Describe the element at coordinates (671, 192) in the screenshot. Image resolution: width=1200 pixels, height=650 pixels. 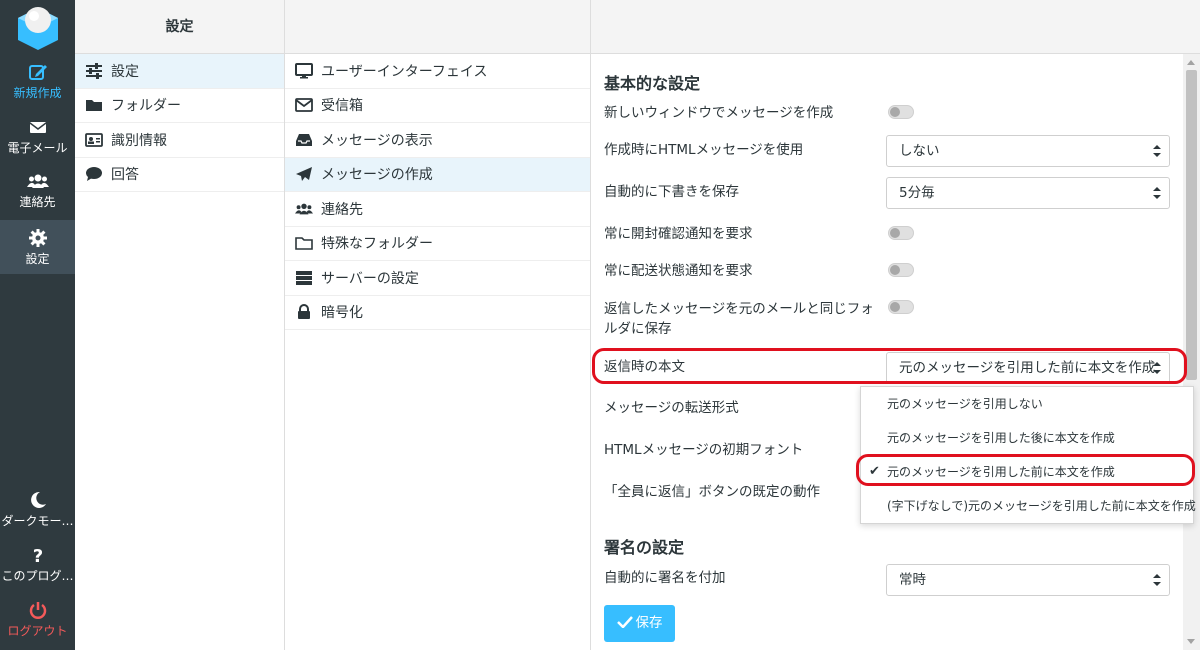
I see `label-autosave: 自動的に下書きを保存` at that location.